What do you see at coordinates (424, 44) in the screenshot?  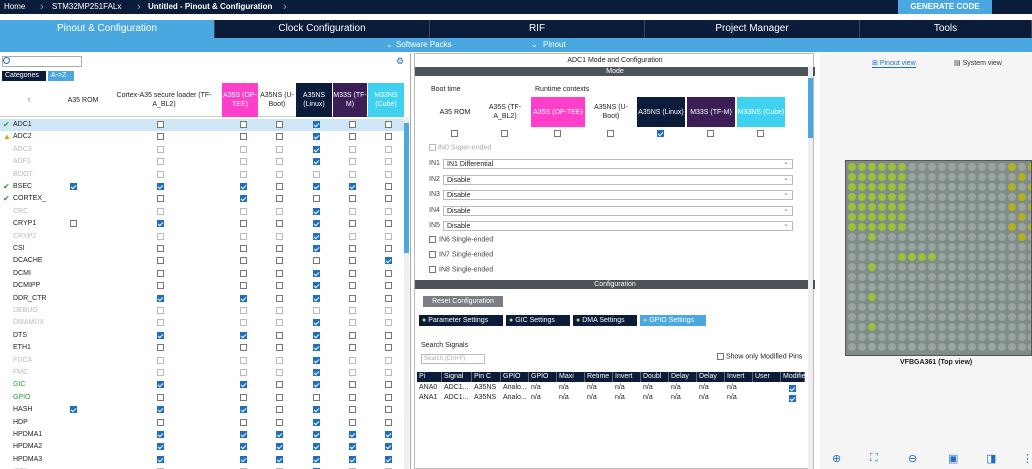 I see `software-packs-menu: Software Packs` at bounding box center [424, 44].